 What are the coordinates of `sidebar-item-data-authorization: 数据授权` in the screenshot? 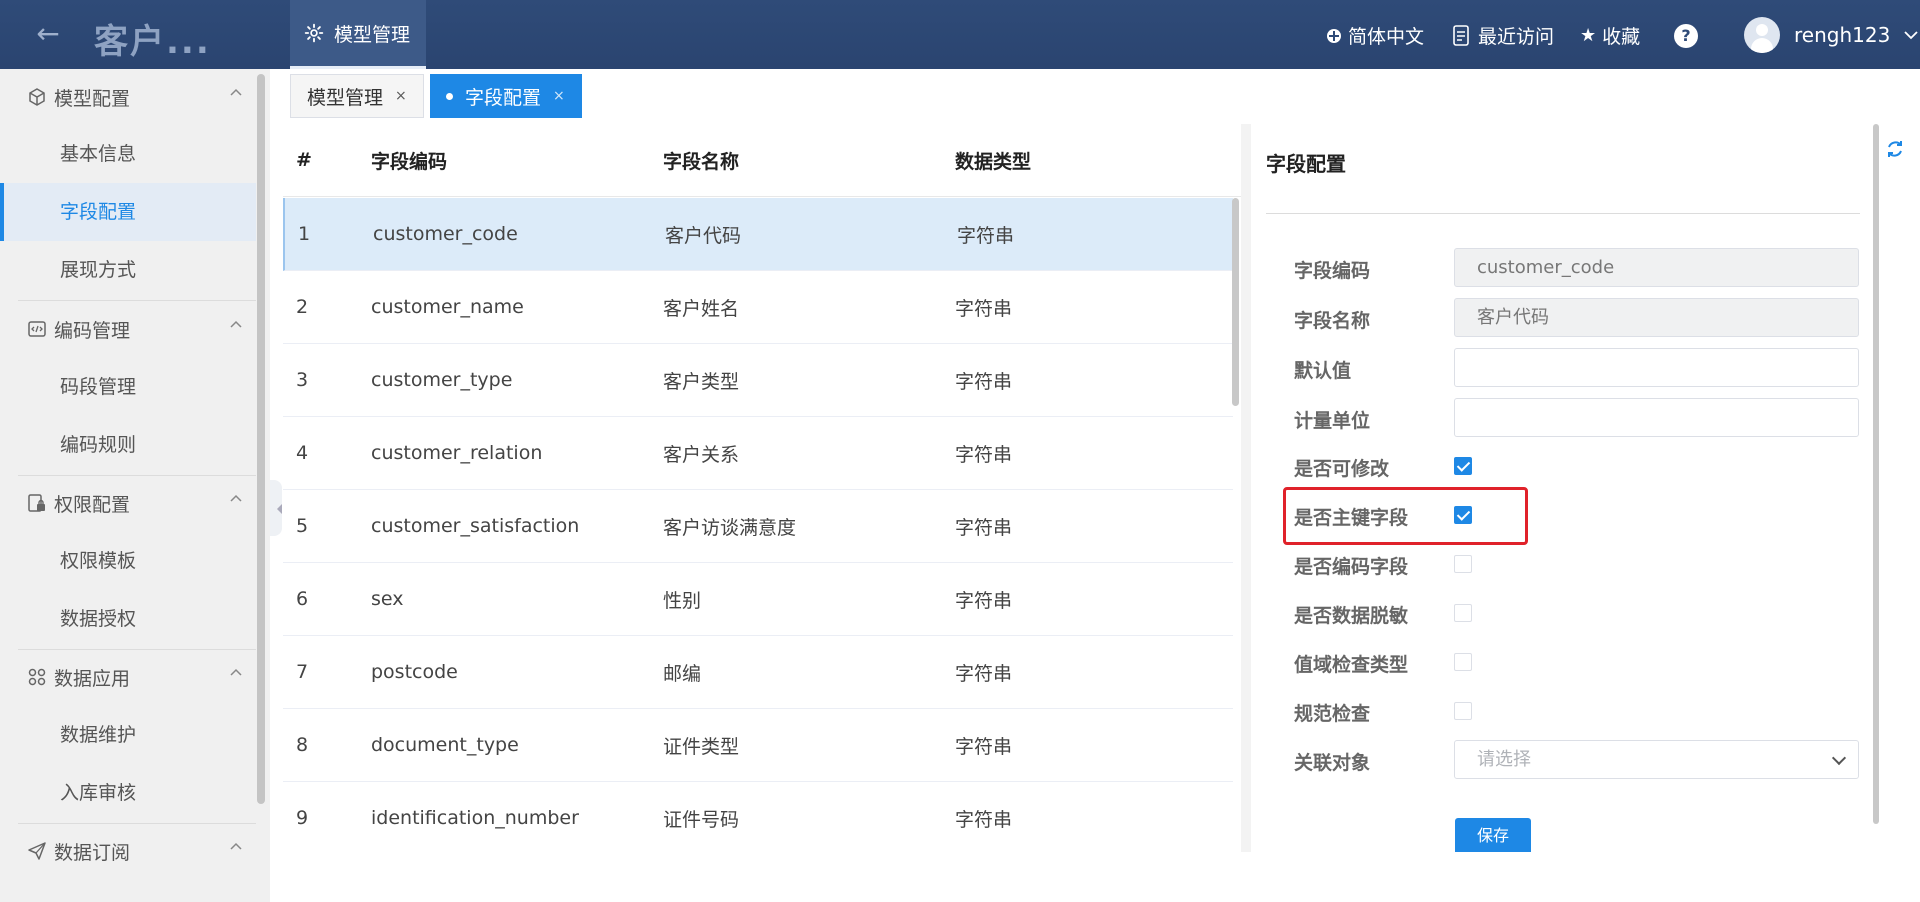 It's located at (128, 619).